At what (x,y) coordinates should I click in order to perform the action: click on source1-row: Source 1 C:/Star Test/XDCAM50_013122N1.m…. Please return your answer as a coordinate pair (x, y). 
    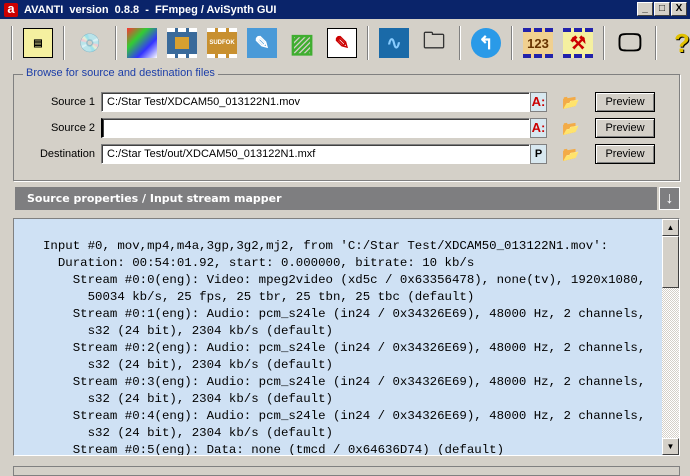
    Looking at the image, I should click on (334, 102).